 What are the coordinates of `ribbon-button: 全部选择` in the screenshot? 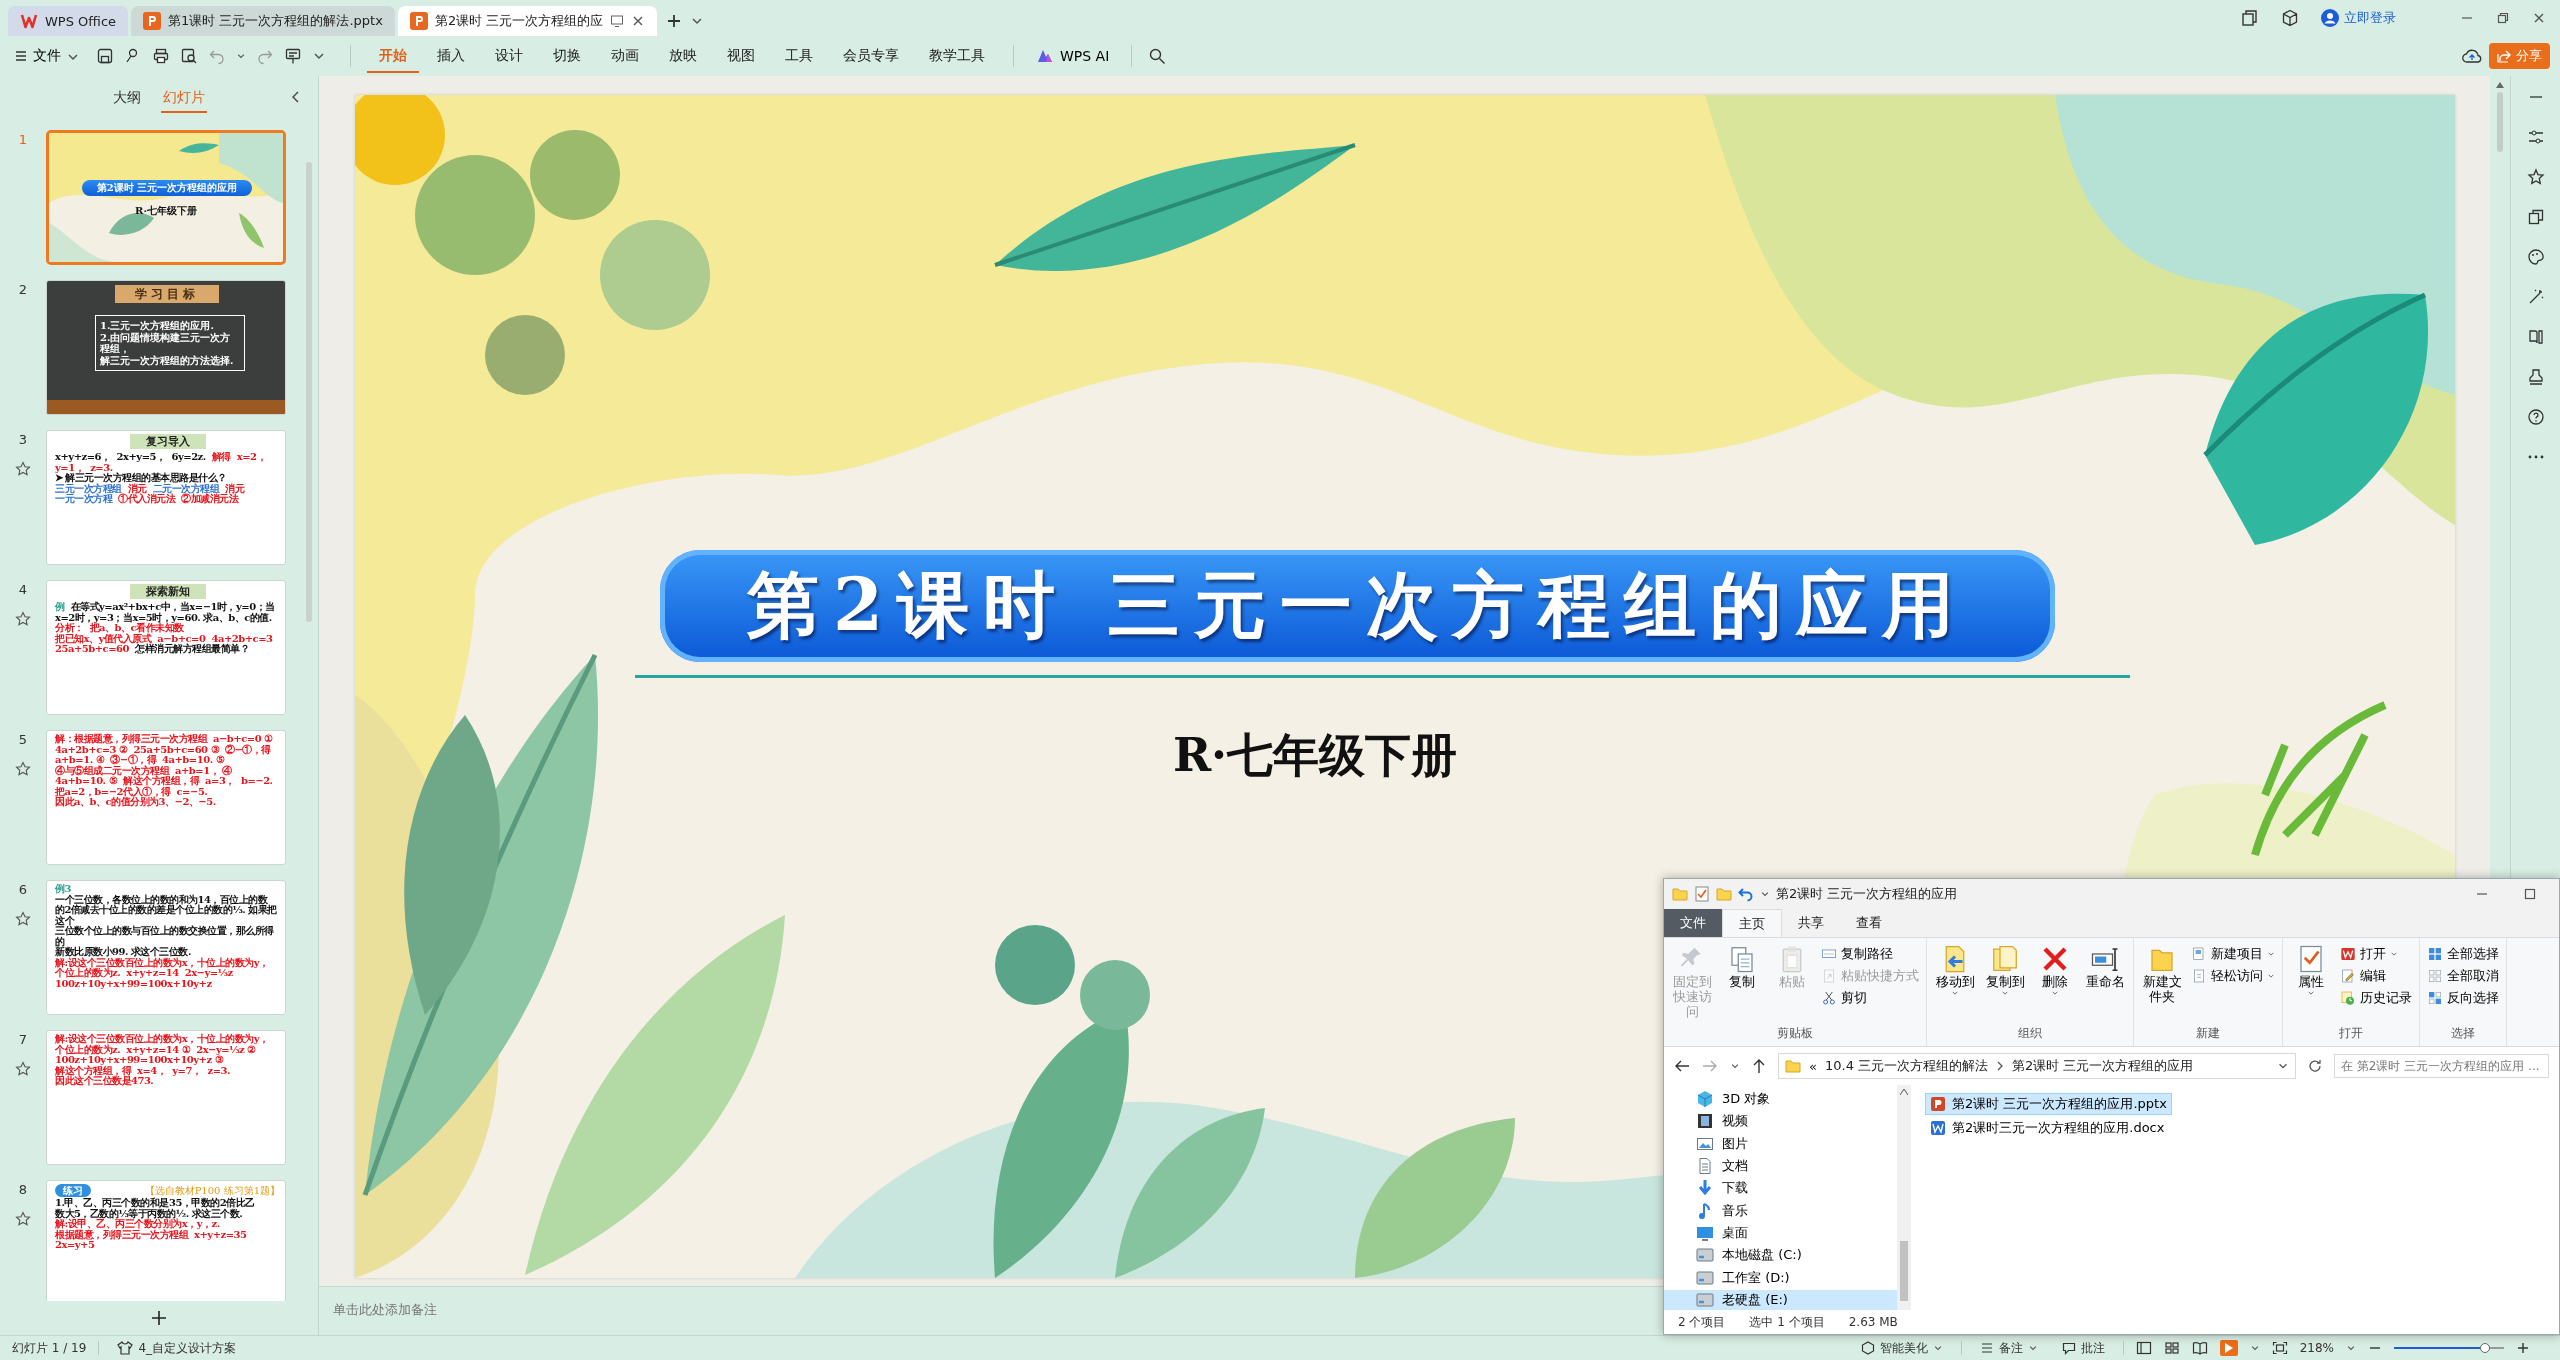 It's located at (2463, 954).